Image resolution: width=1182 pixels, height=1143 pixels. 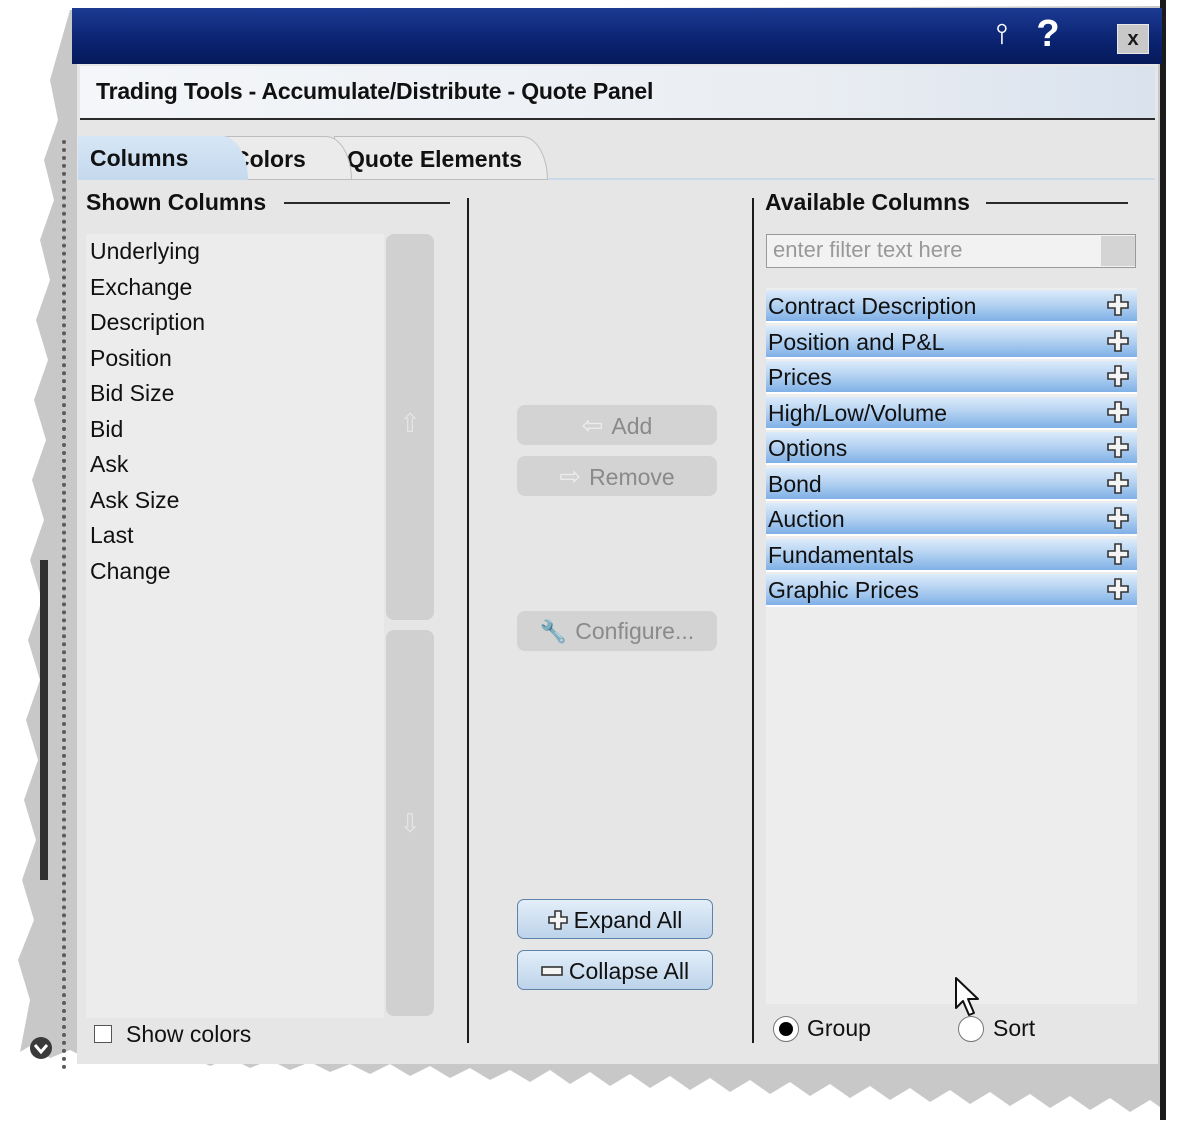 I want to click on arrow-left-icon: ⇦, so click(x=592, y=425).